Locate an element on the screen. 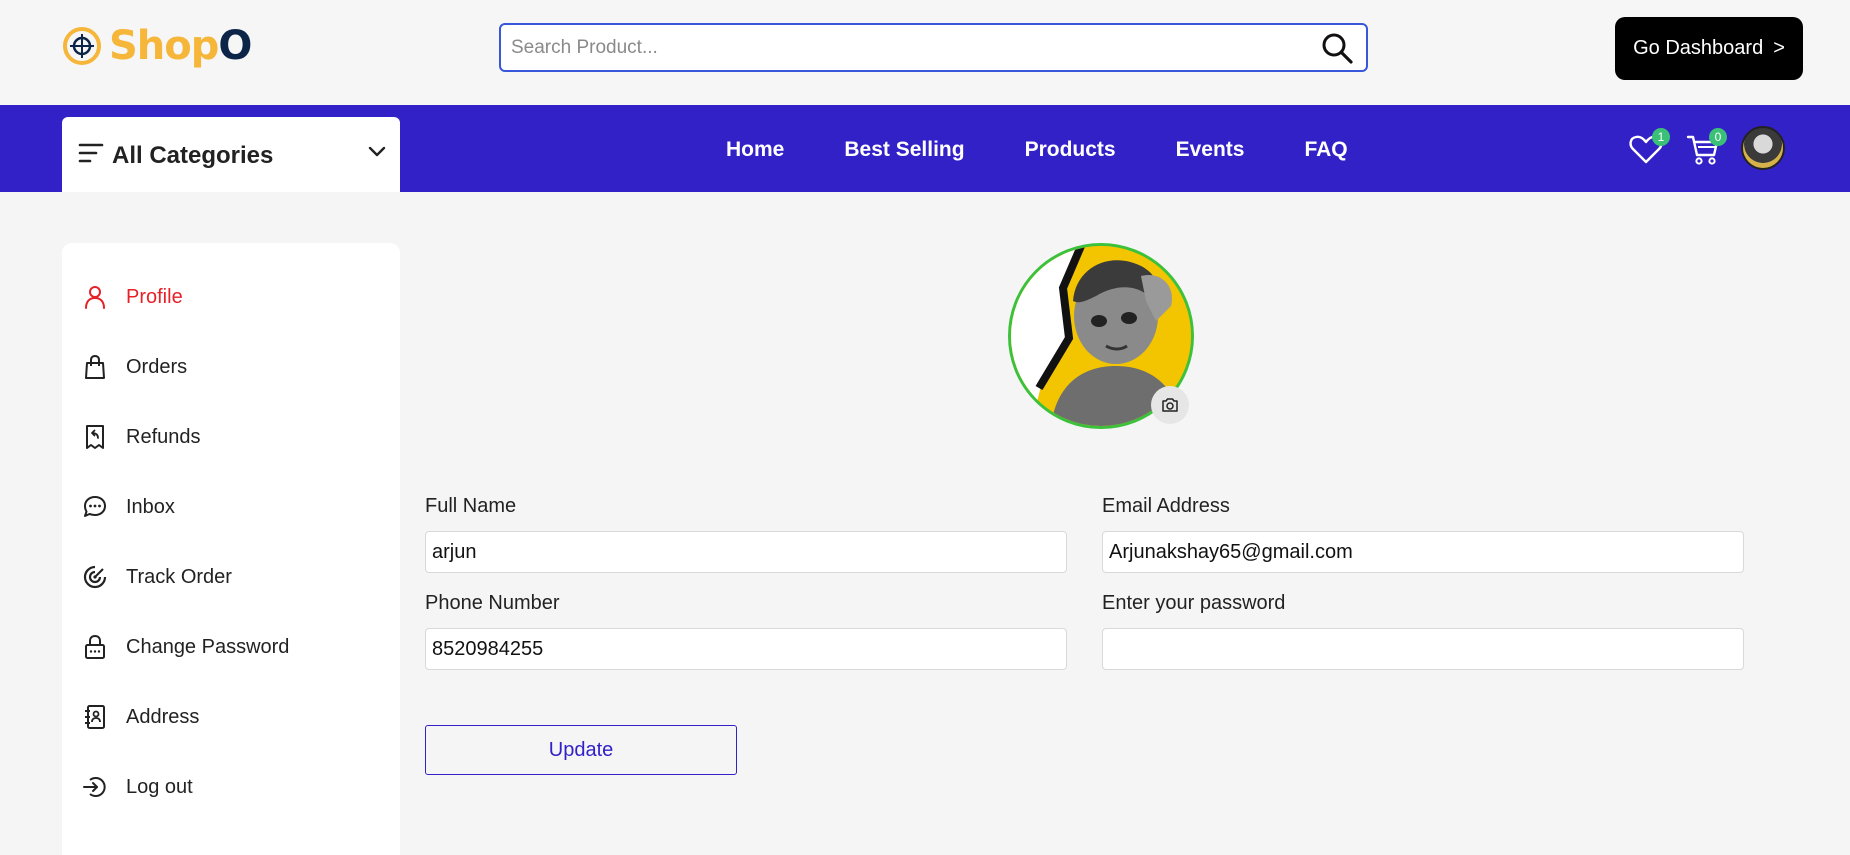 This screenshot has height=855, width=1850. lock-icon is located at coordinates (95, 646).